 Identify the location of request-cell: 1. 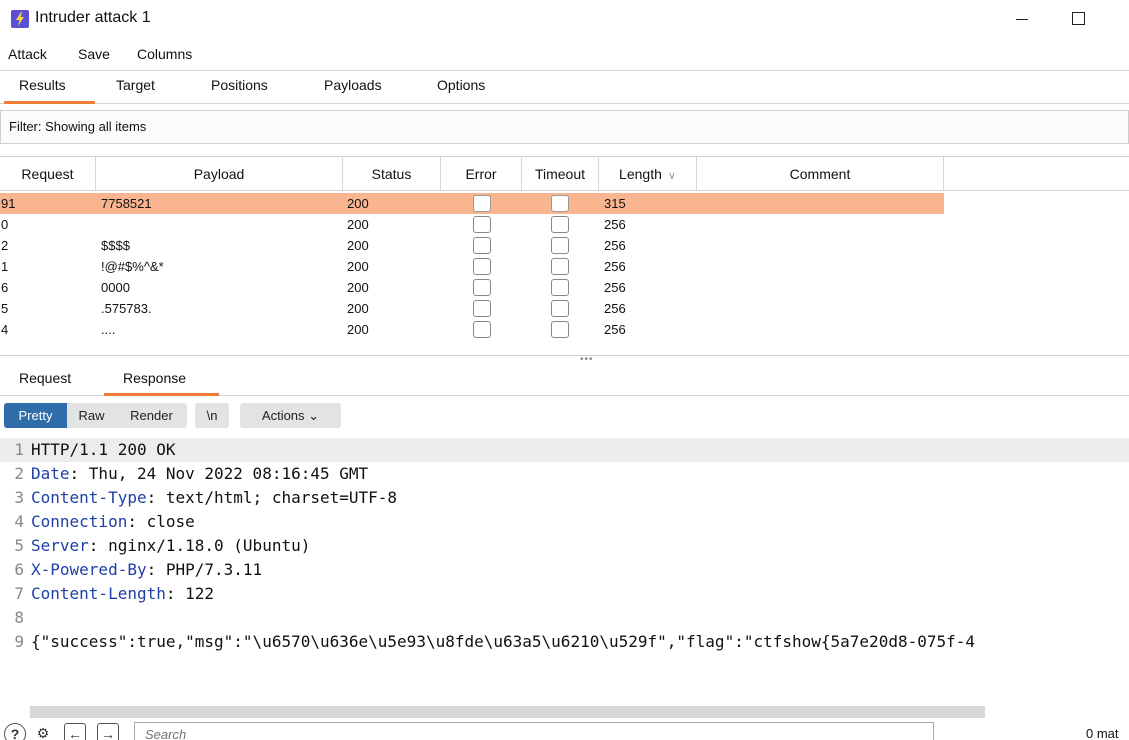
(5, 266).